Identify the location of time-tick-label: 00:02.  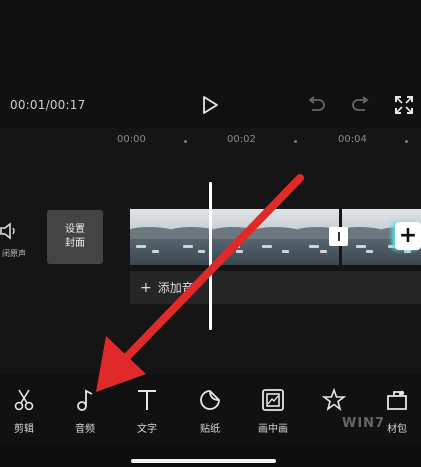
(241, 139).